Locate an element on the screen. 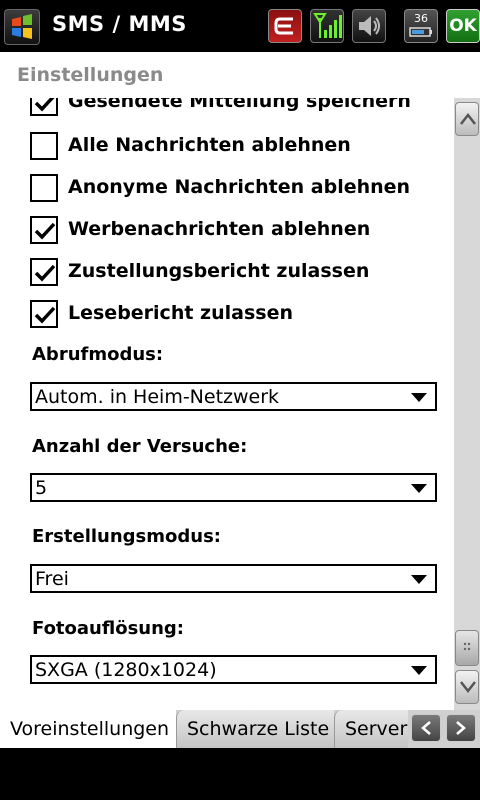 The height and width of the screenshot is (800, 480). select-value: Frei is located at coordinates (52, 579).